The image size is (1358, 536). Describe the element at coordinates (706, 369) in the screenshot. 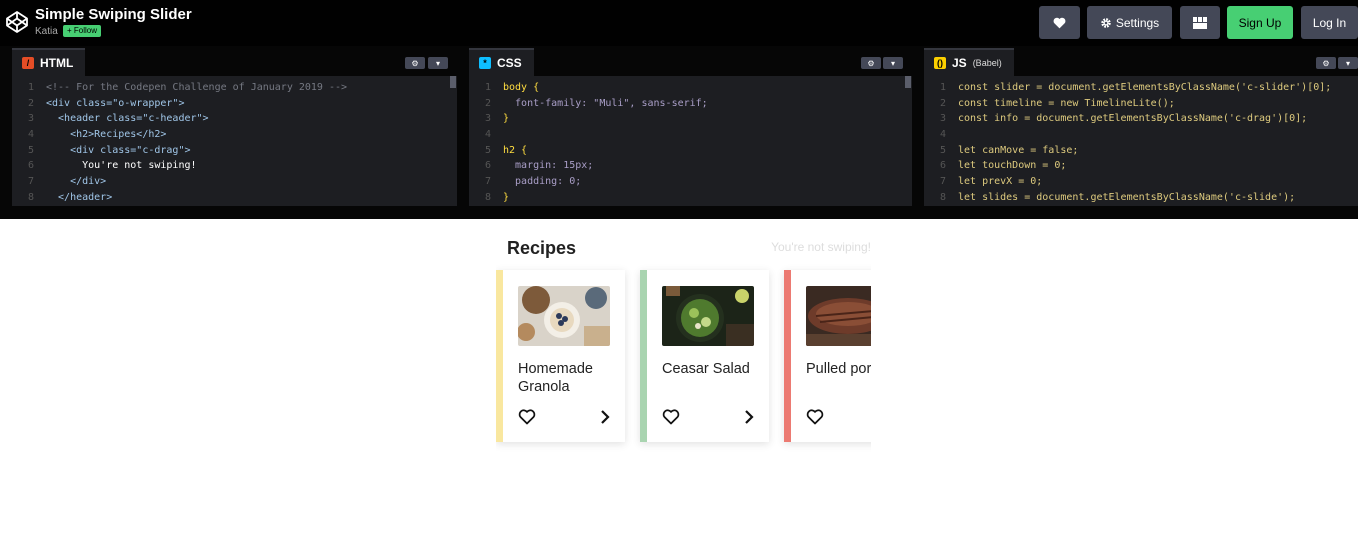

I see `recipe-name: Ceasar Salad` at that location.